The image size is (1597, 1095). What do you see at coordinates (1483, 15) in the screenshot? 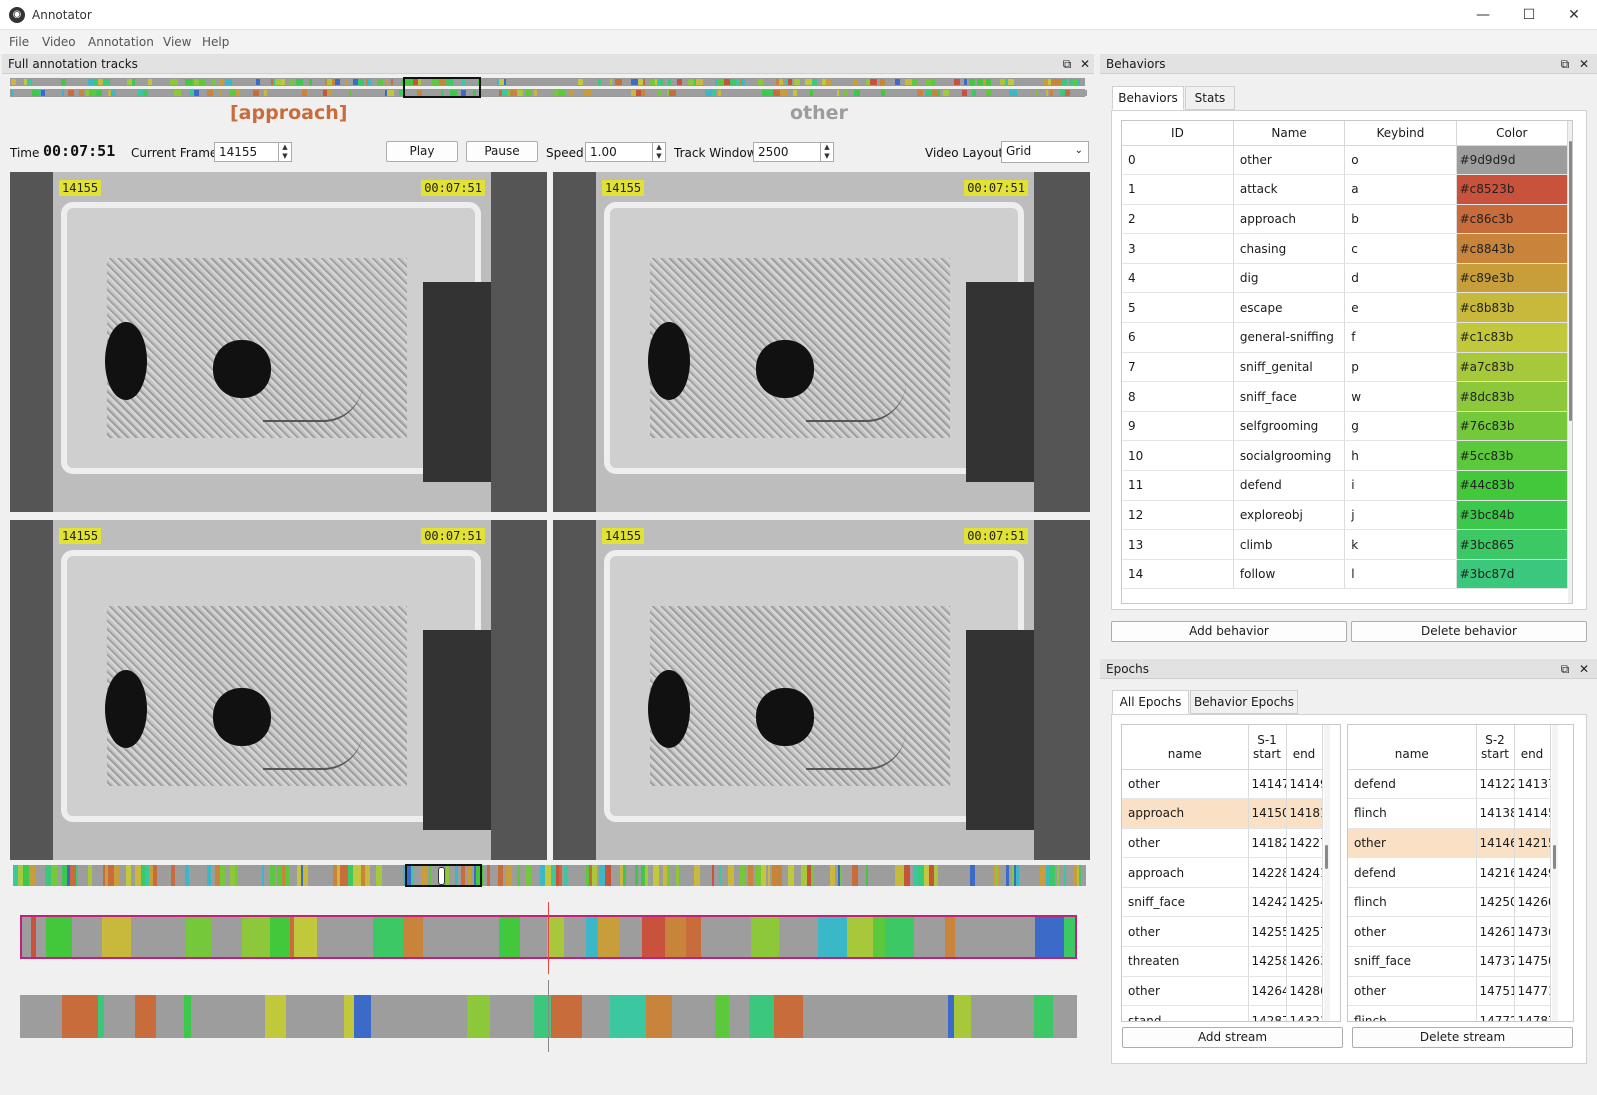
I see `minimize-button: —` at bounding box center [1483, 15].